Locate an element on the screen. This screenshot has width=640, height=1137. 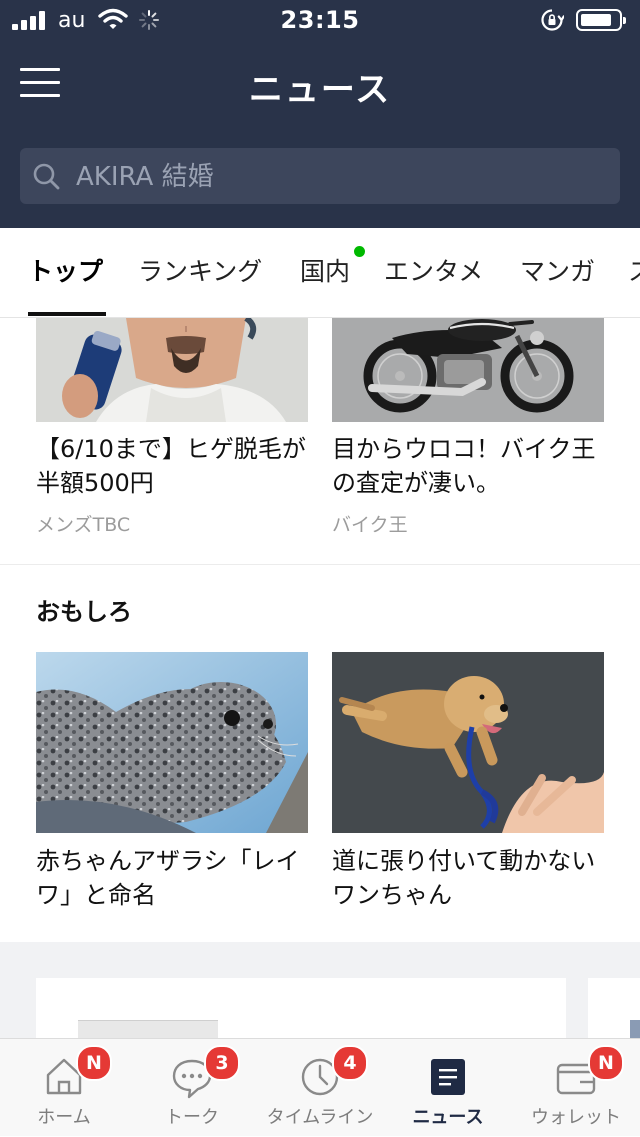
nav-talk: 3 トーク is located at coordinates (192, 1088).